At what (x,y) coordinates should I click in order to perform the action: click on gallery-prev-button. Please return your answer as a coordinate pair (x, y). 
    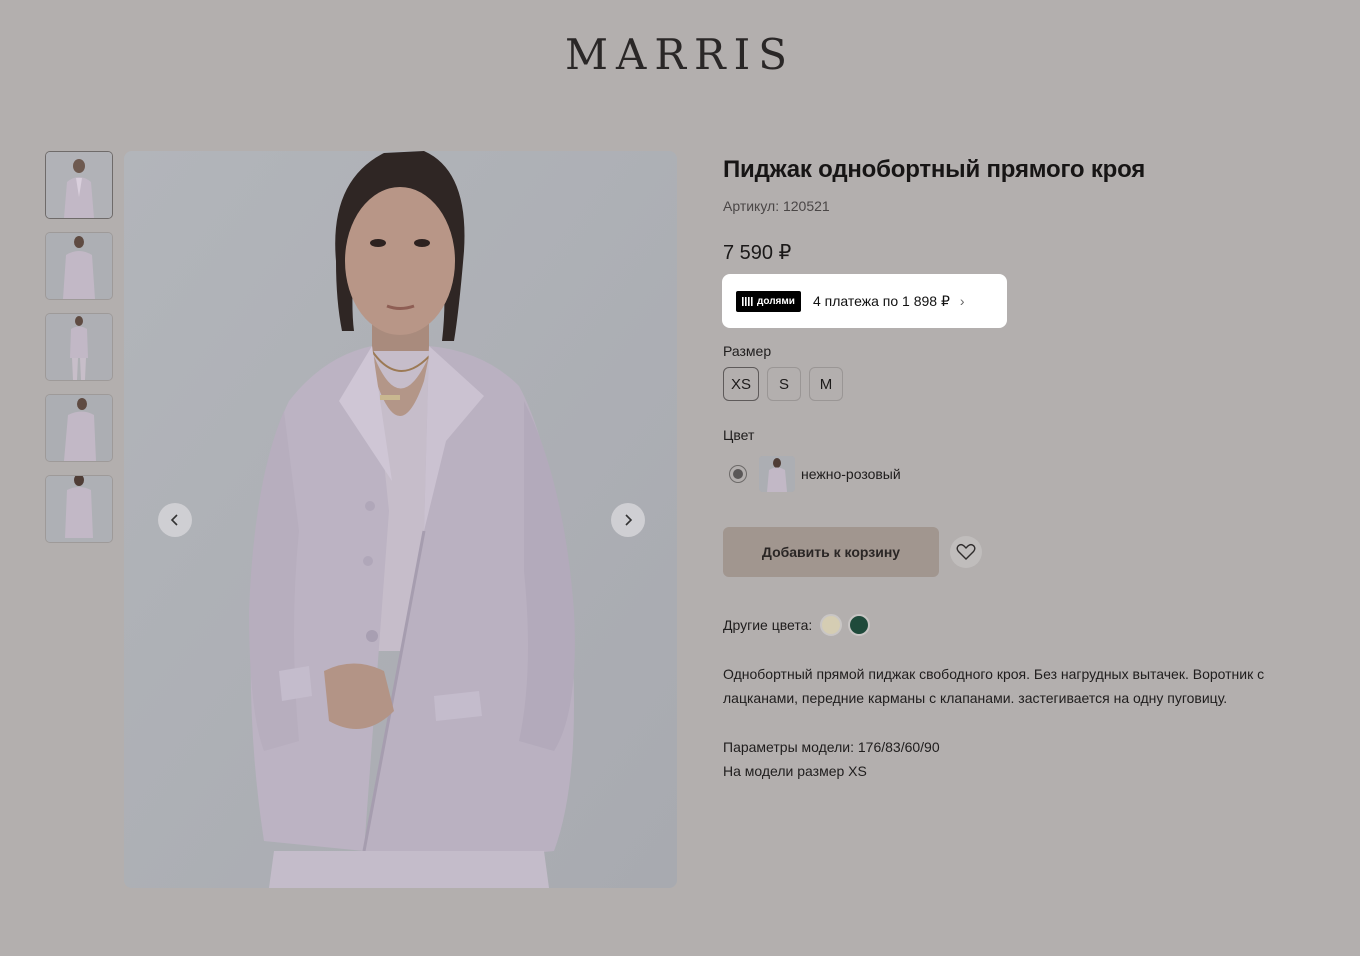
    Looking at the image, I should click on (175, 520).